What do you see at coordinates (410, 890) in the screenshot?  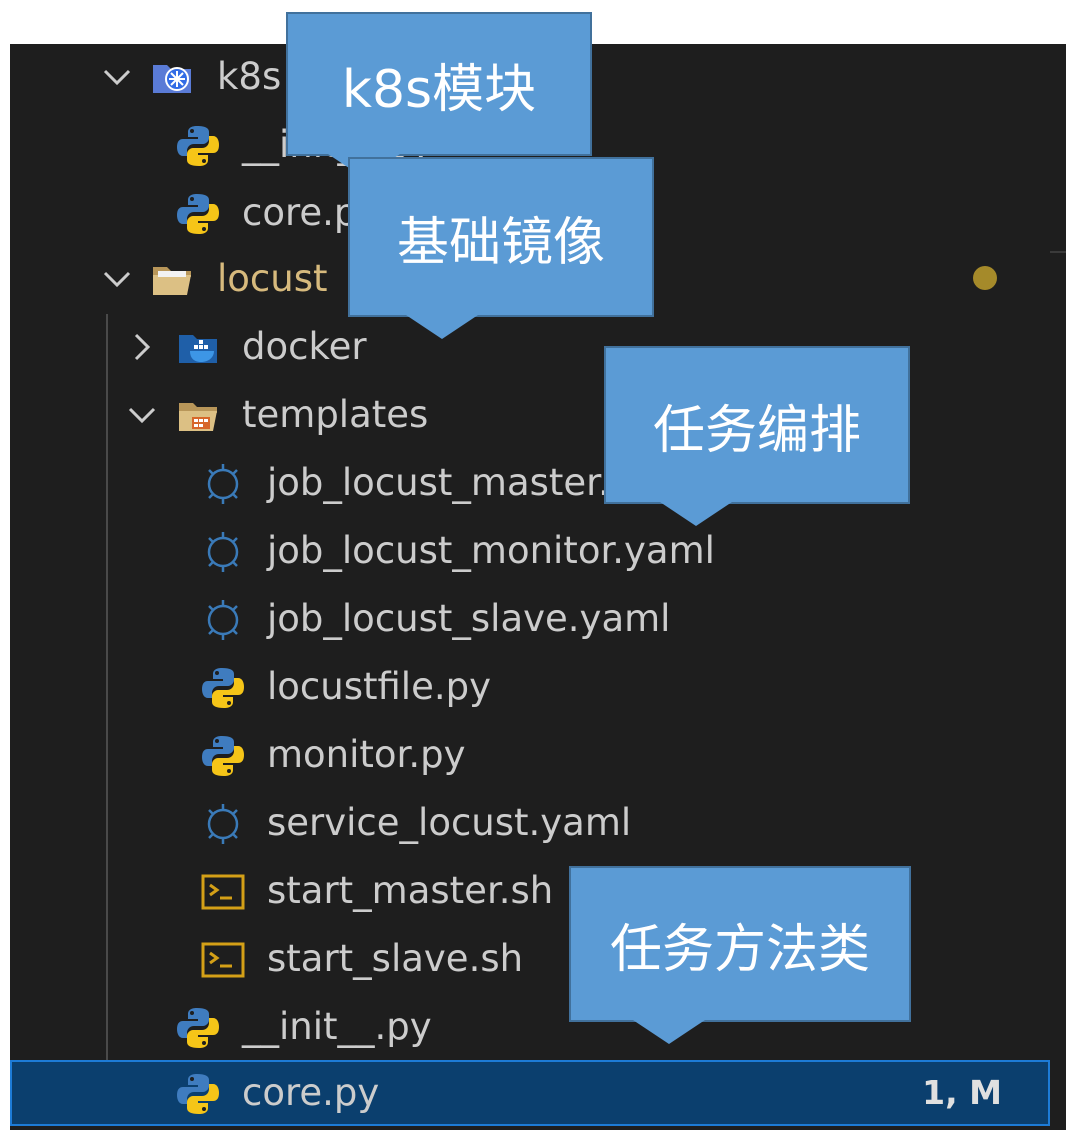 I see `tree-item-label: start_master.sh` at bounding box center [410, 890].